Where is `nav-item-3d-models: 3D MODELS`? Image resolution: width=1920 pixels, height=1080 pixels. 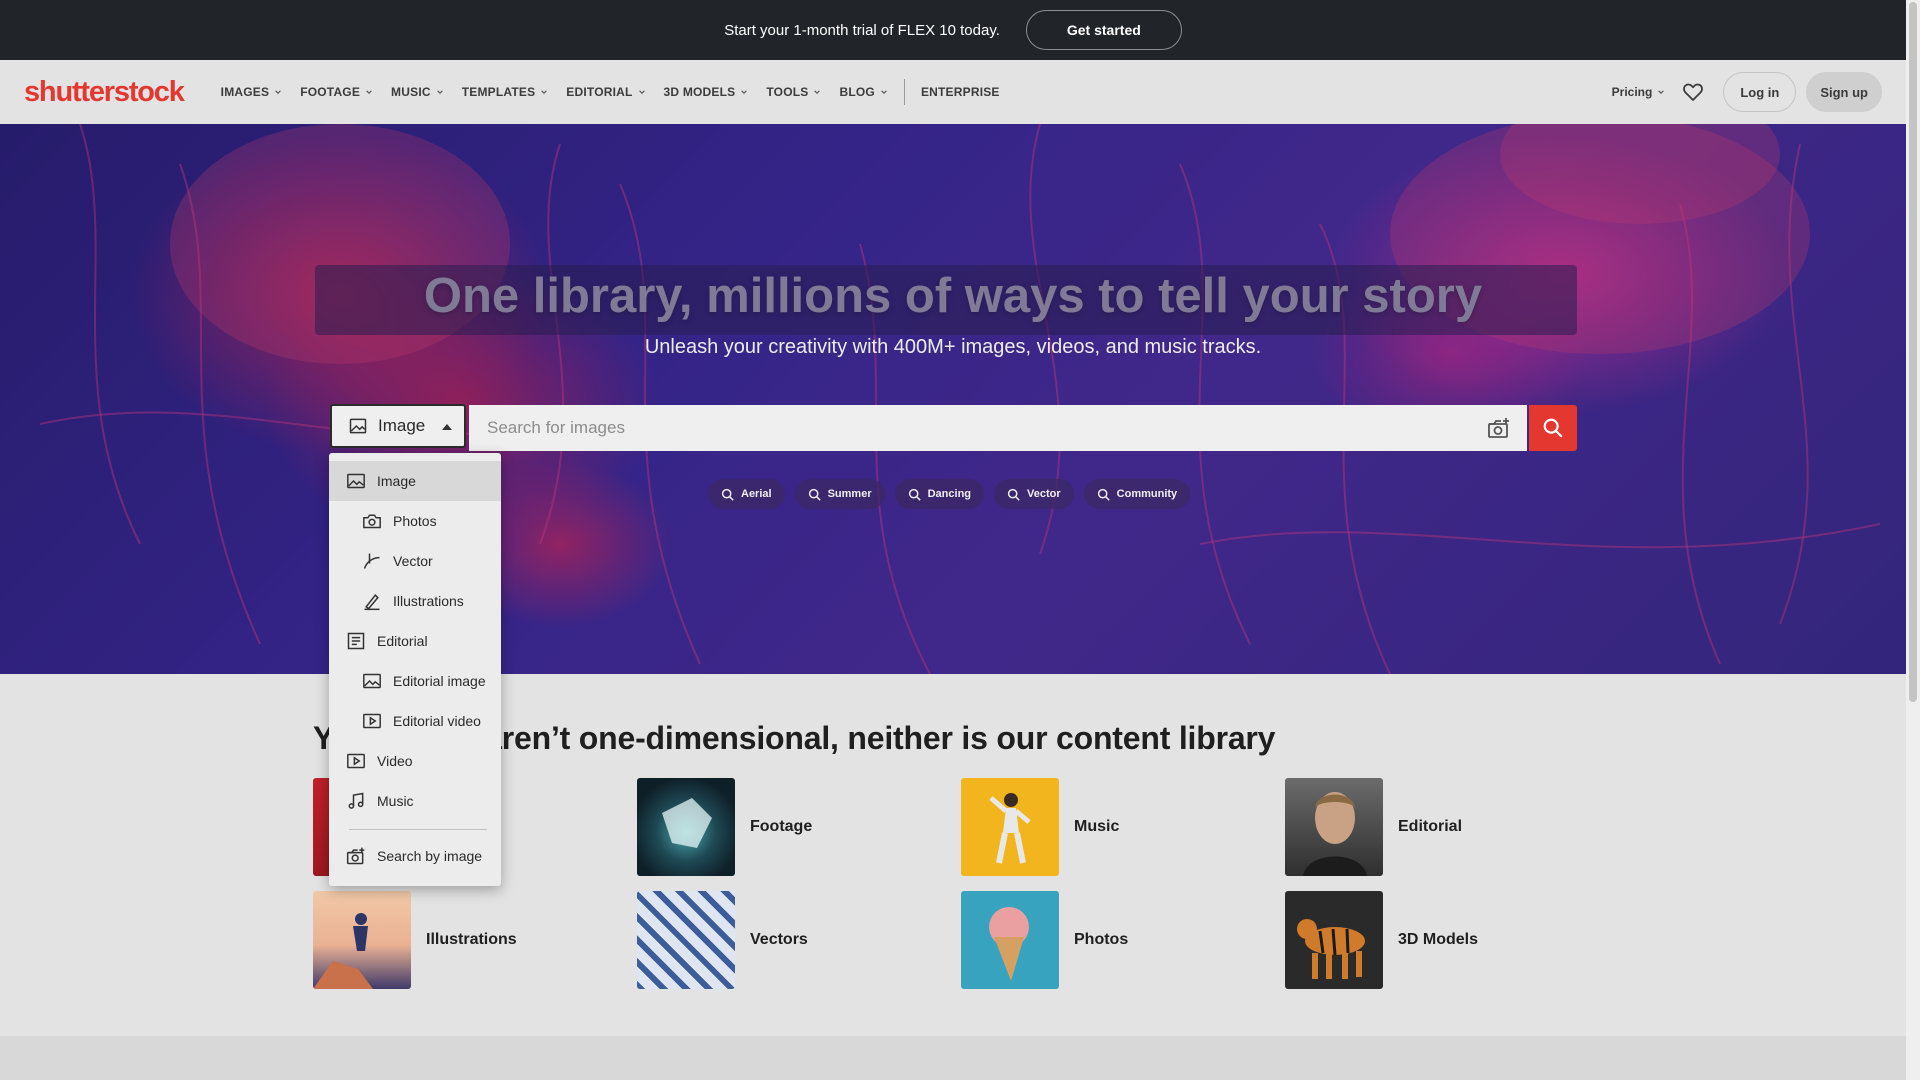
nav-item-3d-models: 3D MODELS is located at coordinates (706, 92).